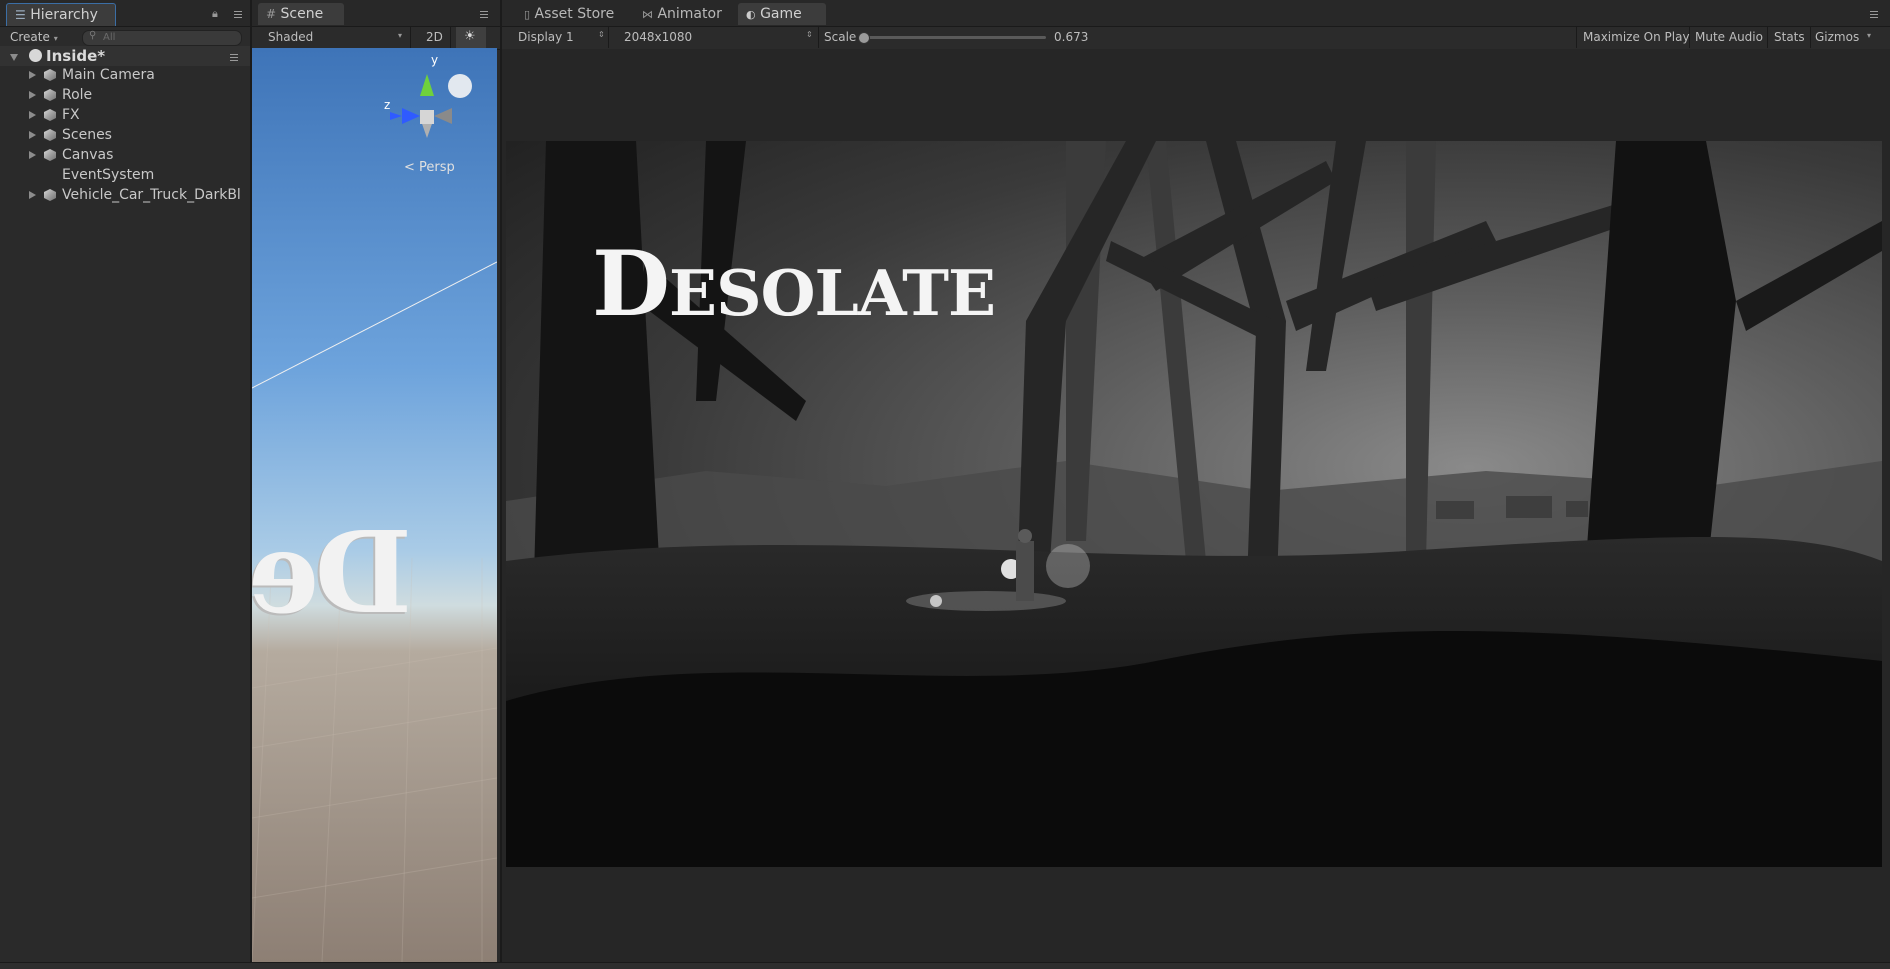 The height and width of the screenshot is (969, 1890). I want to click on scene-toolbar: Shaded ▾ 2D ☀, so click(376, 38).